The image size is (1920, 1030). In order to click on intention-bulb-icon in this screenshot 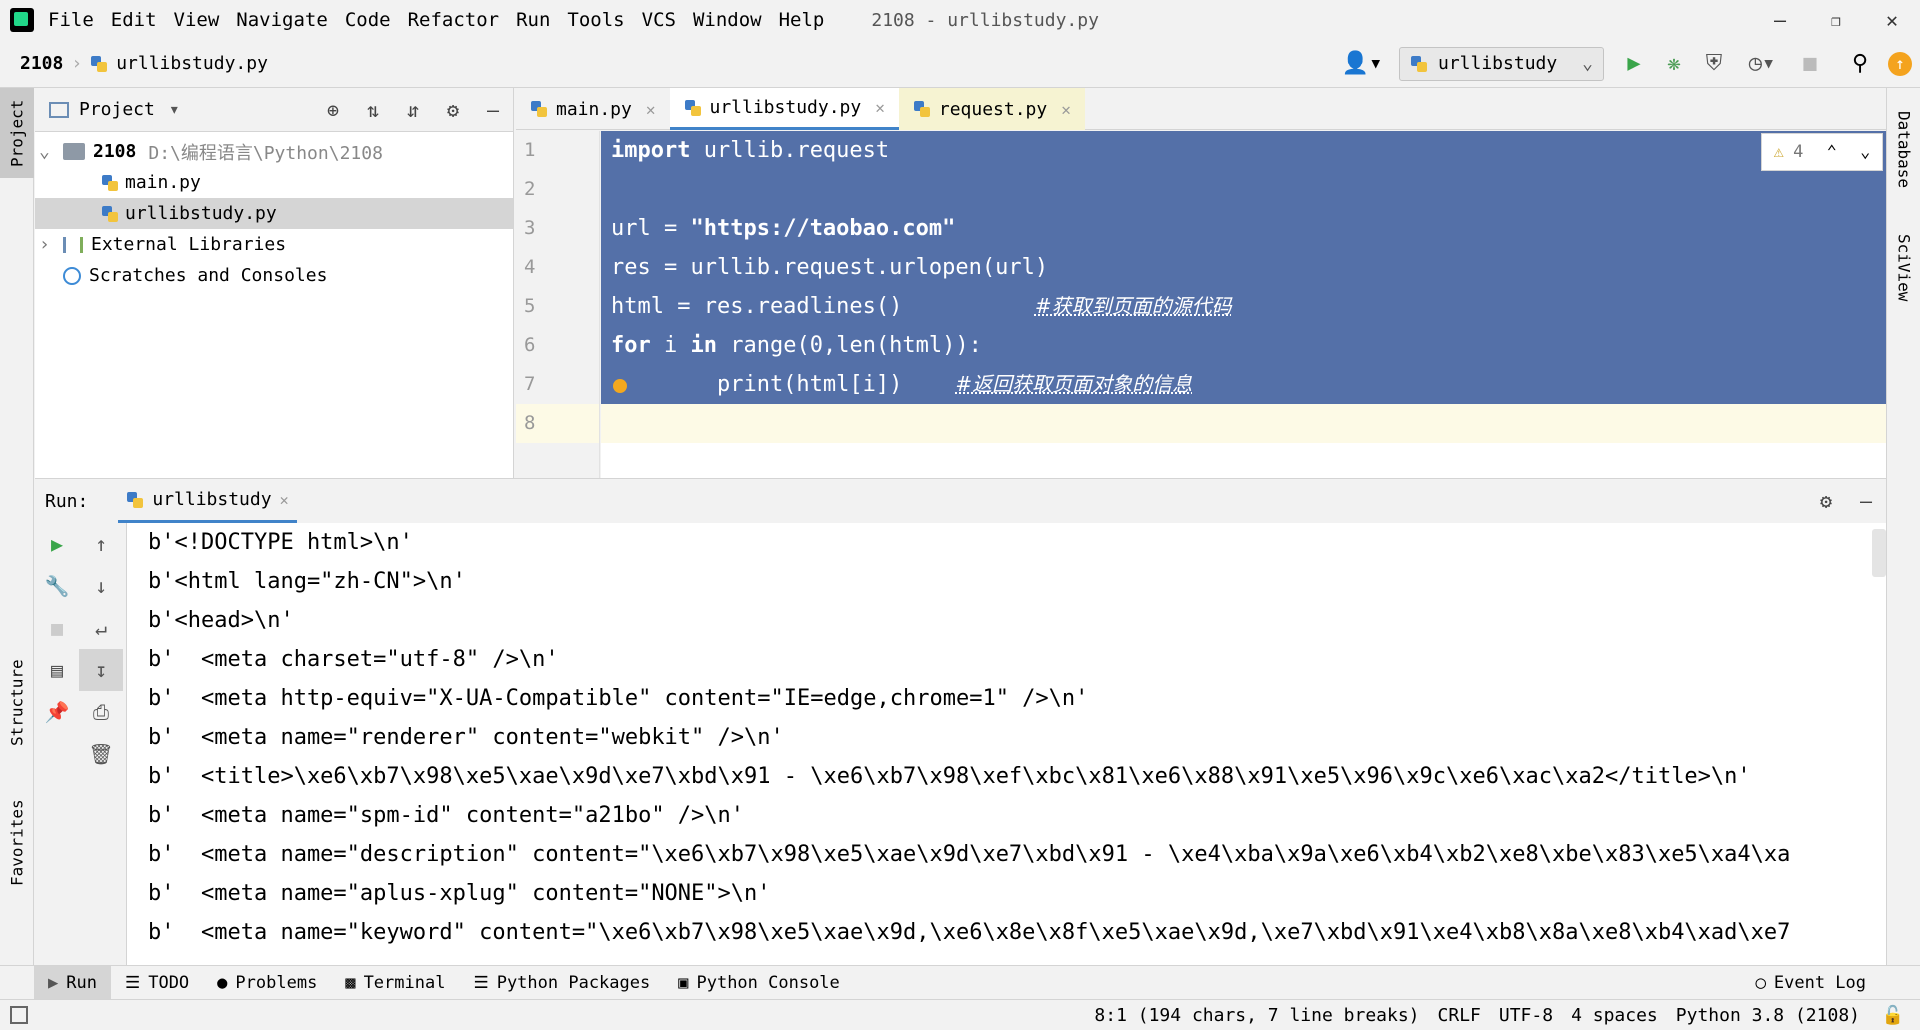, I will do `click(620, 386)`.